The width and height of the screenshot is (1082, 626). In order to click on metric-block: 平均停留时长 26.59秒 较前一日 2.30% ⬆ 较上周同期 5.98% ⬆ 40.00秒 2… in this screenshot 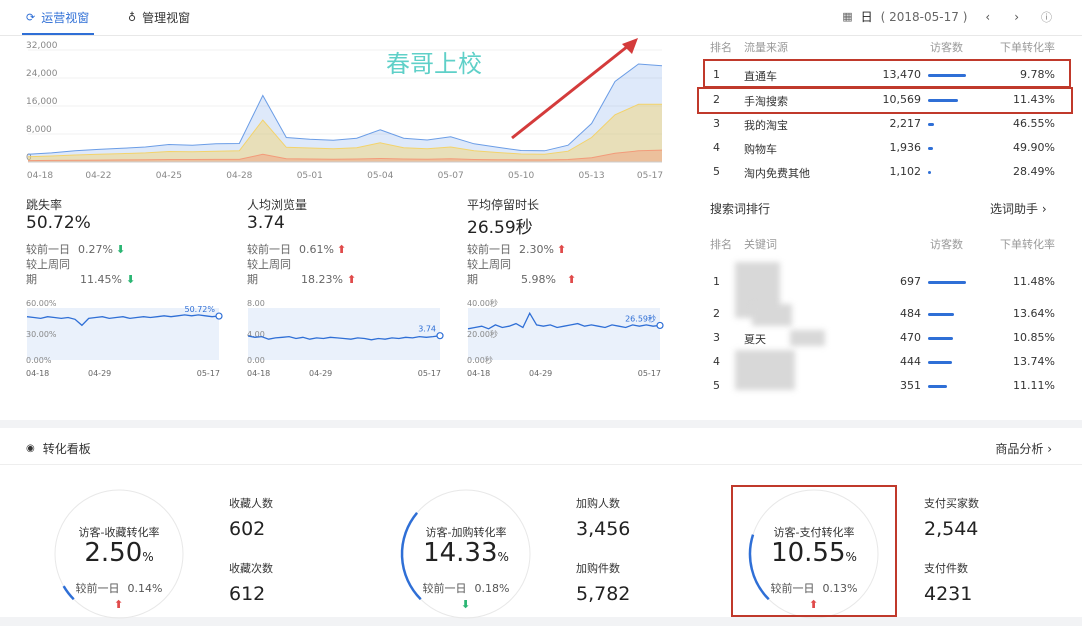, I will do `click(567, 291)`.